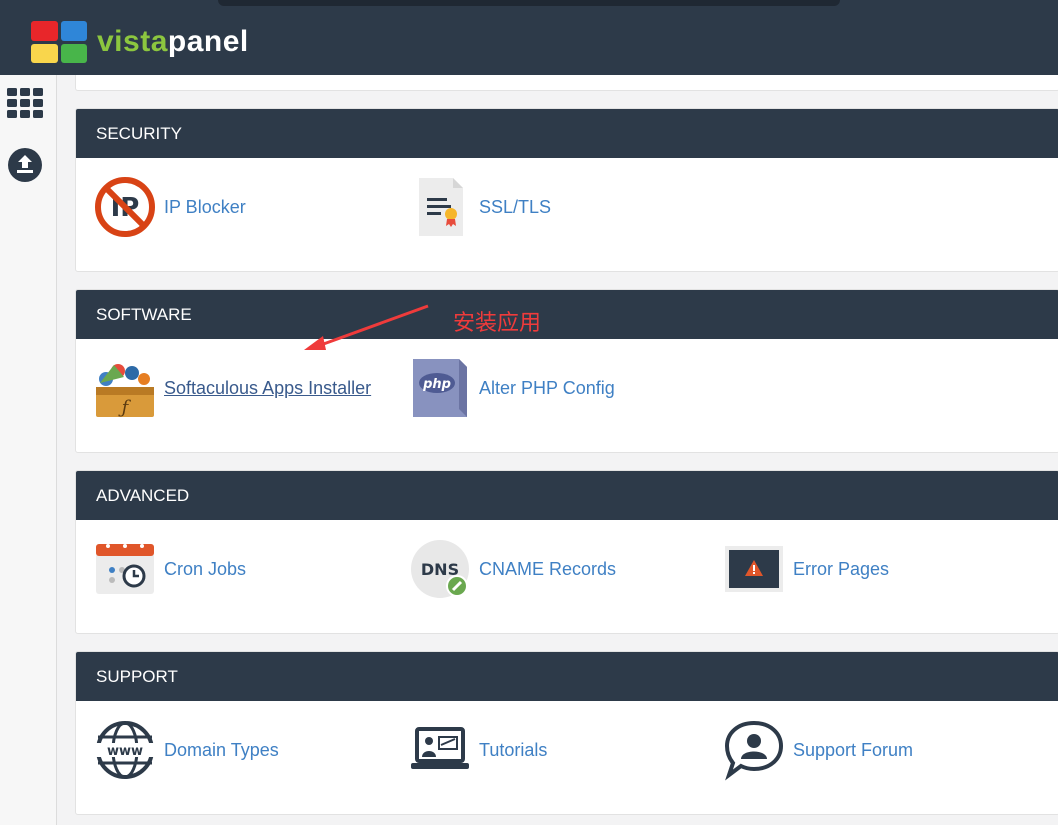 The height and width of the screenshot is (825, 1058). What do you see at coordinates (125, 207) in the screenshot?
I see `ip-blocker-icon: IP` at bounding box center [125, 207].